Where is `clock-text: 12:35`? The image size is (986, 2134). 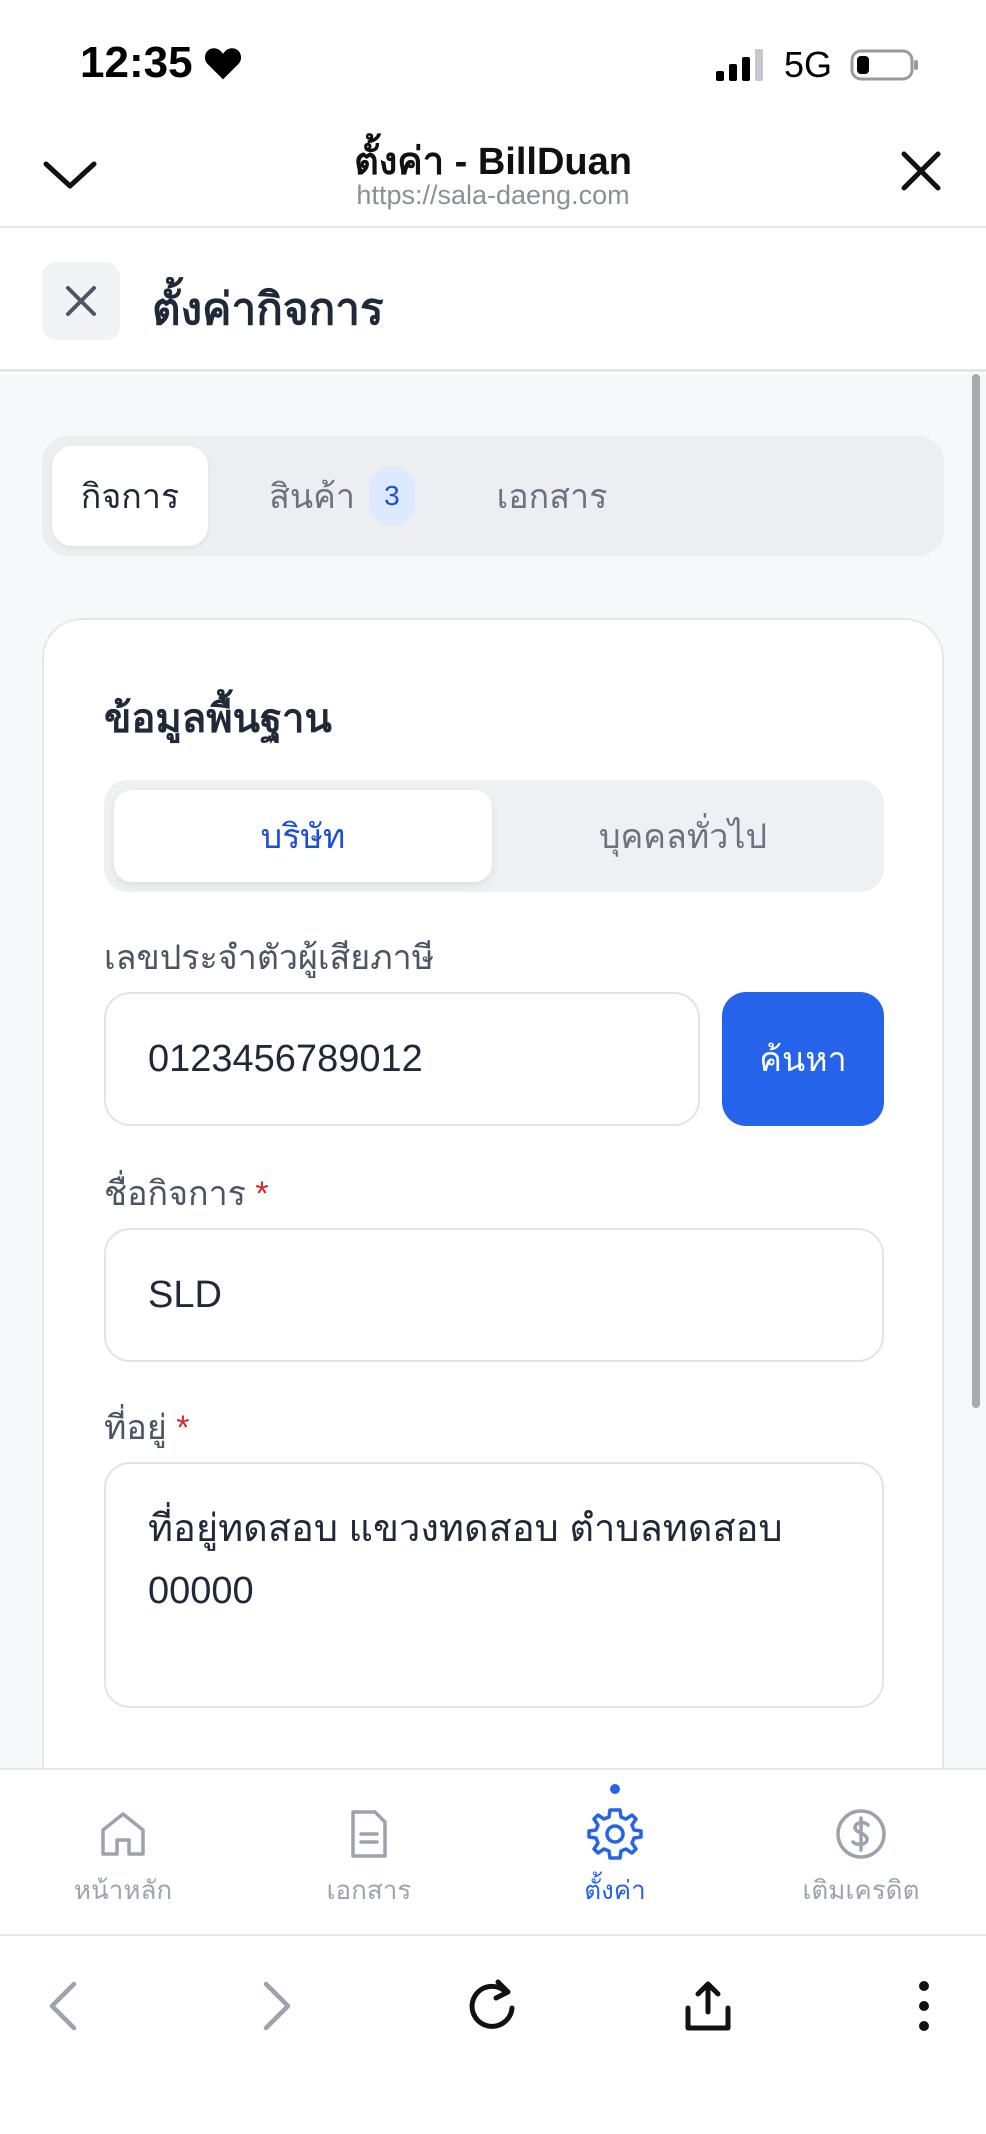
clock-text: 12:35 is located at coordinates (136, 62).